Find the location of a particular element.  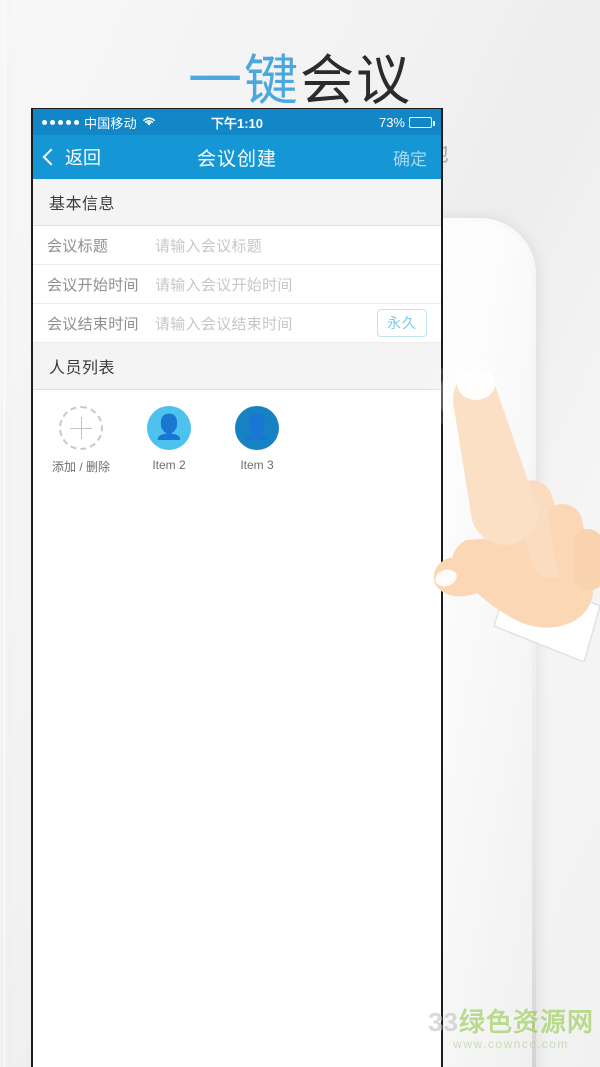

field-label: 会议结束时间 is located at coordinates (93, 324).